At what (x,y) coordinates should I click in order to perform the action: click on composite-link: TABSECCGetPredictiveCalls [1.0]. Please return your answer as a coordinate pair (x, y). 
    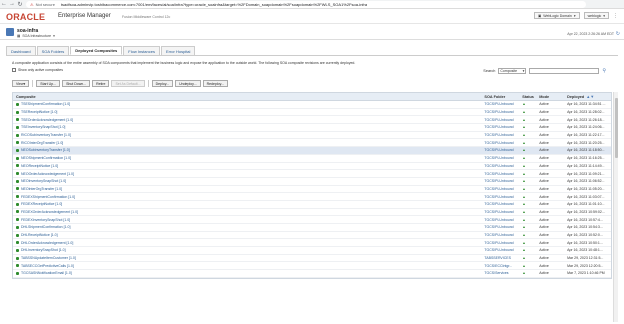
    Looking at the image, I should click on (47, 266).